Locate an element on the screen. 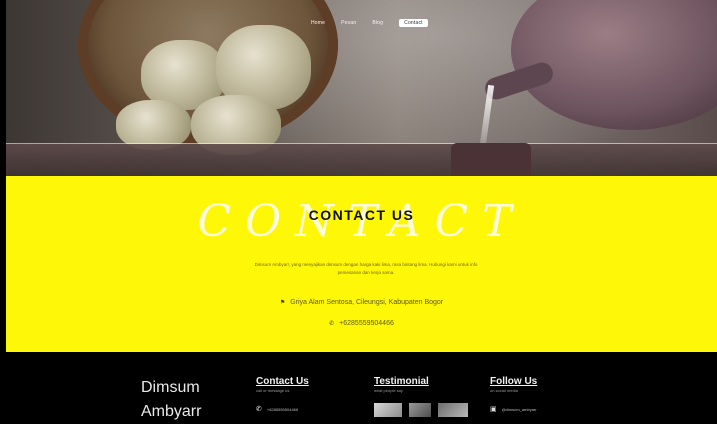 The height and width of the screenshot is (424, 717). footer-phone-text: +6285559504466 is located at coordinates (282, 409).